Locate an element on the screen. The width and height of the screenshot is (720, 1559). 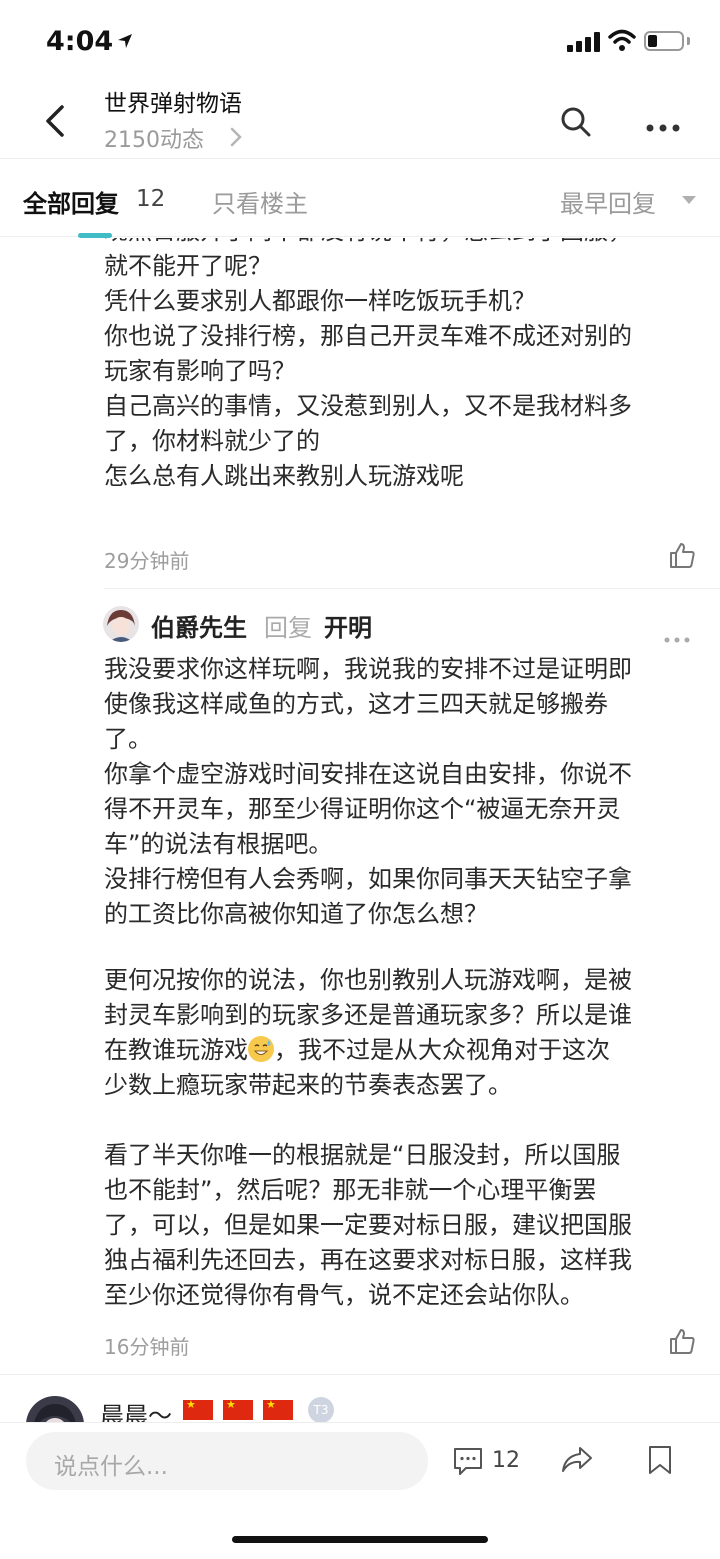
comment-line: 车”的说法有根据吧。 is located at coordinates (218, 844).